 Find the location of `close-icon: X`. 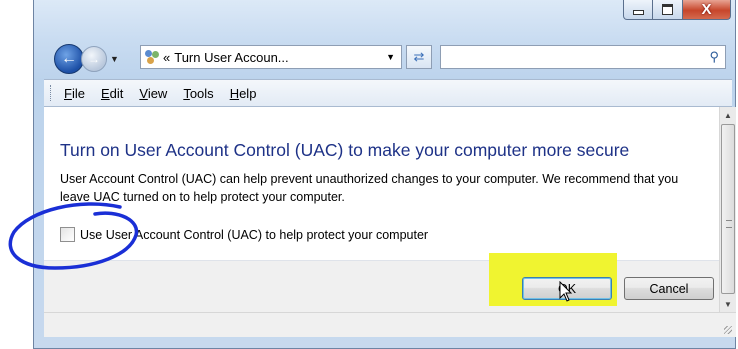

close-icon: X is located at coordinates (706, 9).